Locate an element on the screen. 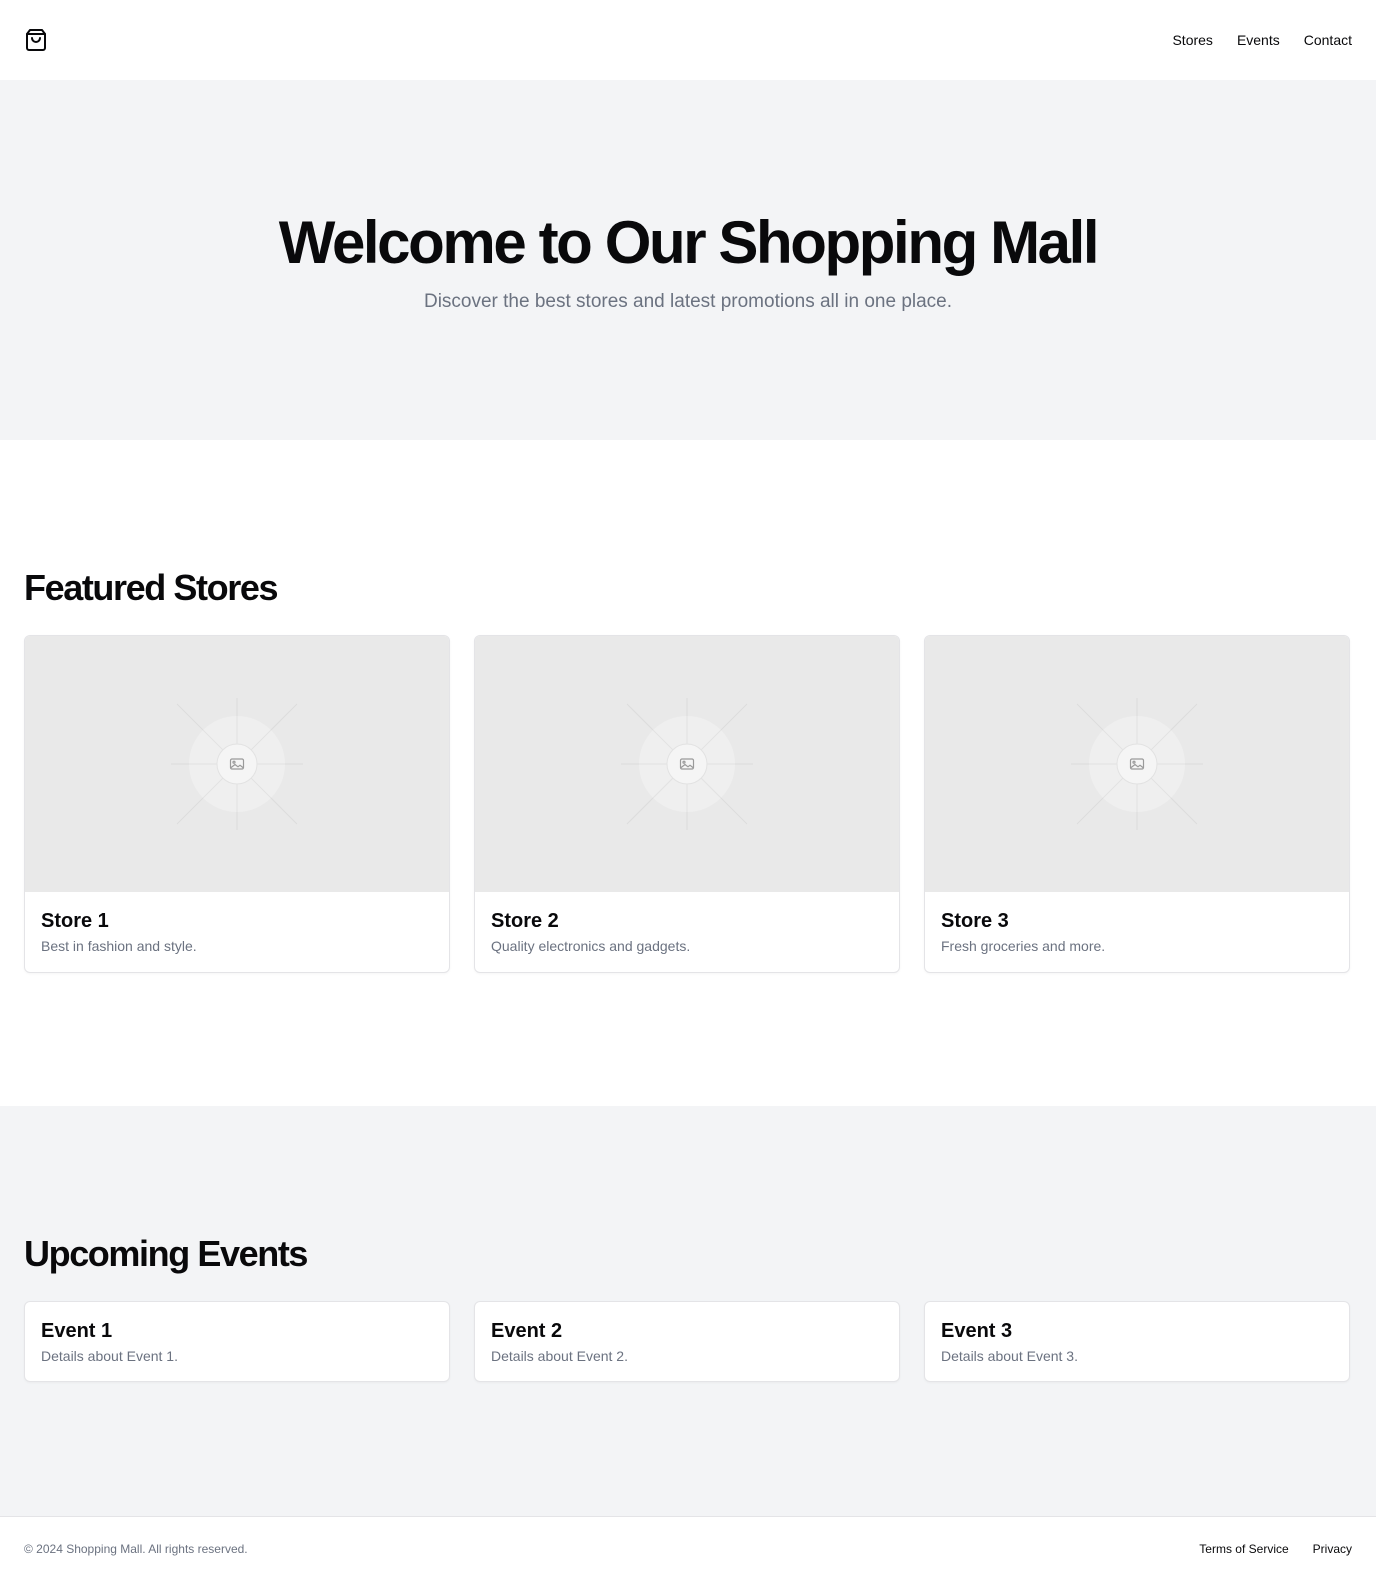 The width and height of the screenshot is (1376, 1581). footer-link-privacy: Privacy is located at coordinates (1332, 1549).